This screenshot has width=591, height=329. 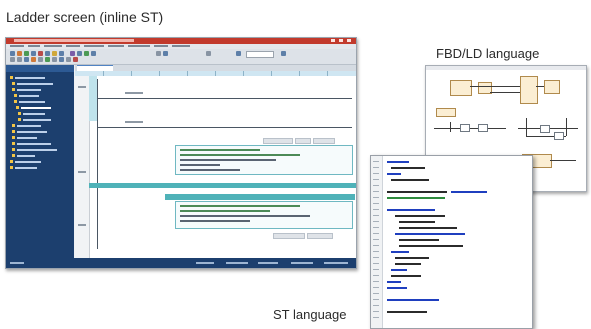 What do you see at coordinates (181, 57) in the screenshot?
I see `toolbar` at bounding box center [181, 57].